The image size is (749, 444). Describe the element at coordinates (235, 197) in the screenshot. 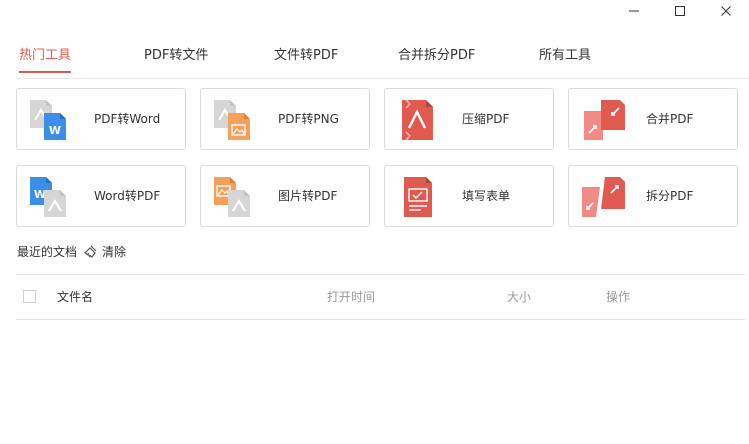

I see `image-to-pdf-icon` at that location.